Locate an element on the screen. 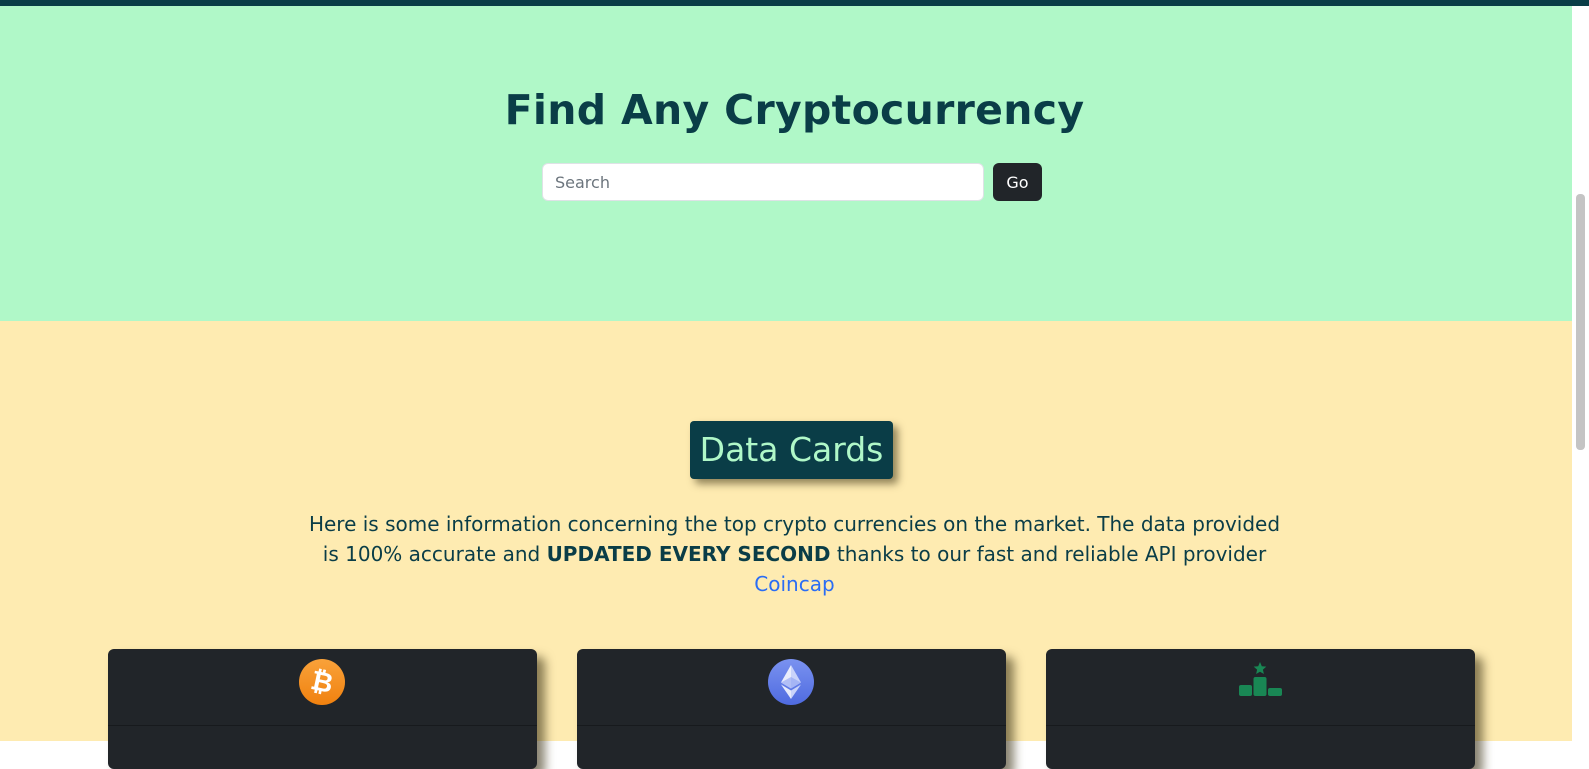  bitcoin-card: ₿ is located at coordinates (322, 709).